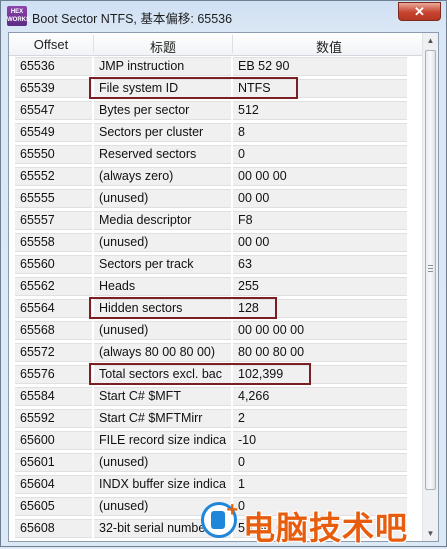 The height and width of the screenshot is (549, 447). I want to click on value-cell: 8, so click(320, 132).